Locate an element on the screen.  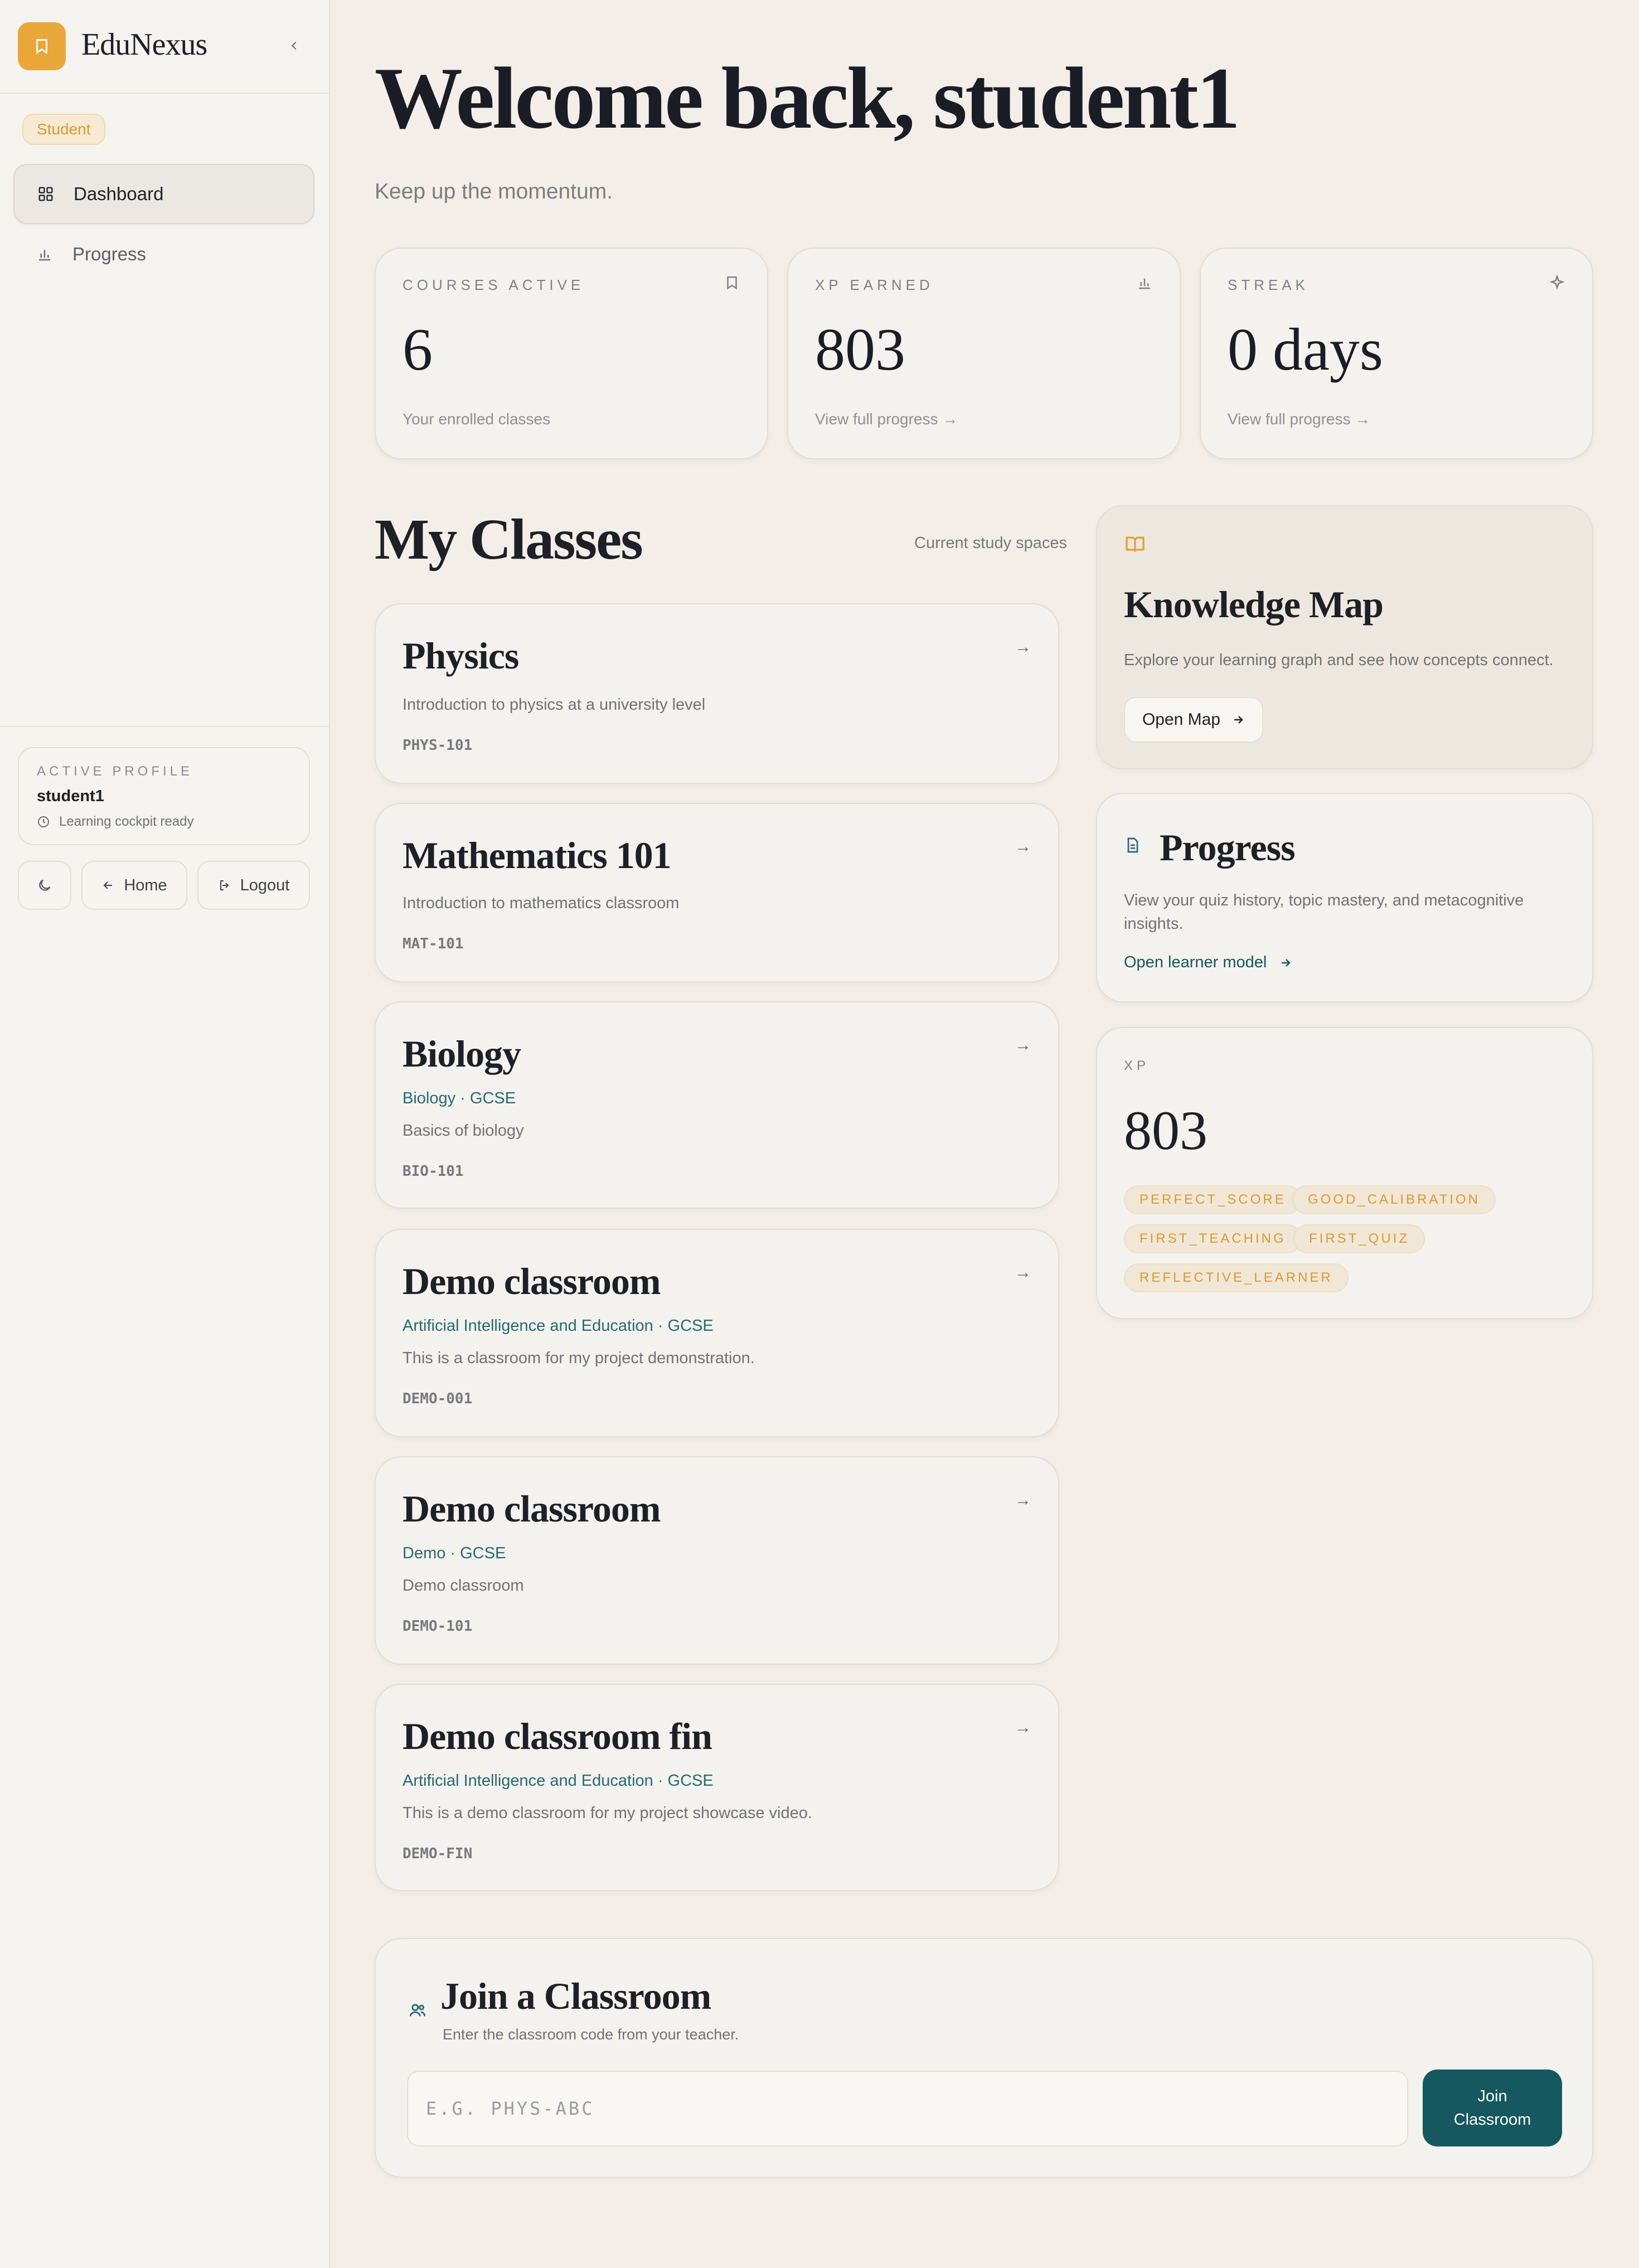
stat-subtext: Your enrolled classes is located at coordinates (477, 419).